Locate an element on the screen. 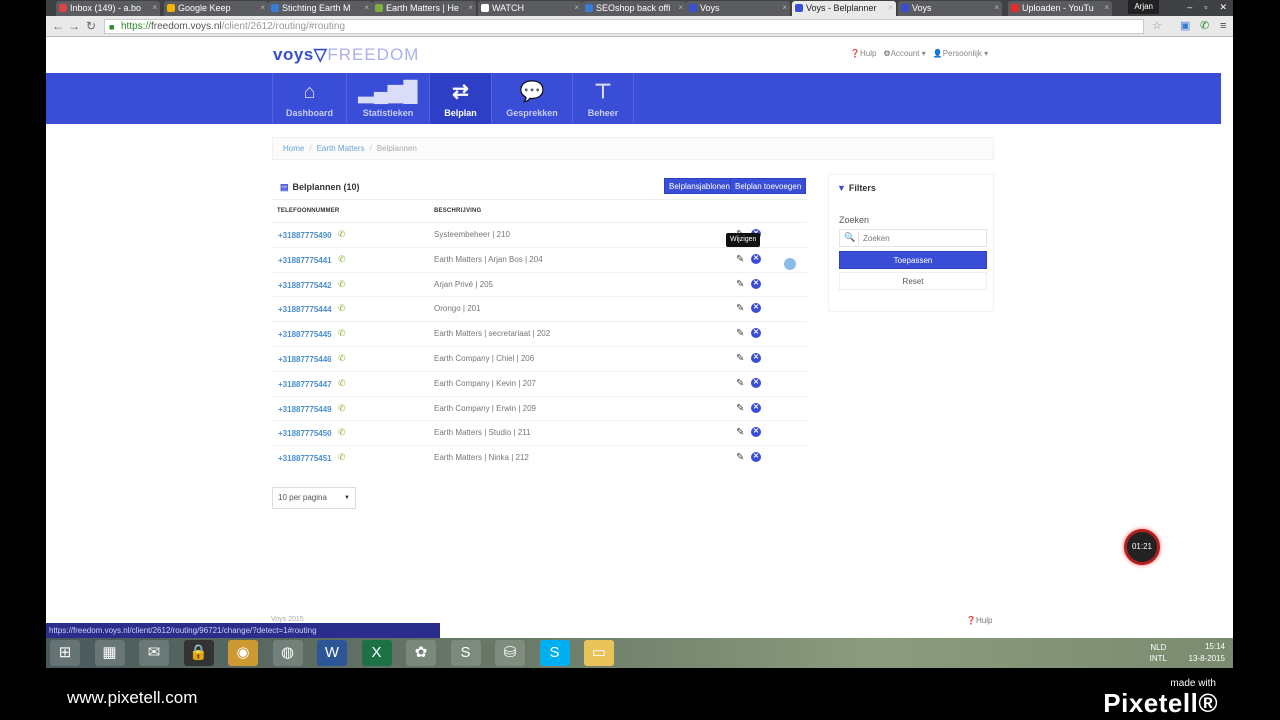 Image resolution: width=1280 pixels, height=720 pixels. search-input is located at coordinates (921, 238).